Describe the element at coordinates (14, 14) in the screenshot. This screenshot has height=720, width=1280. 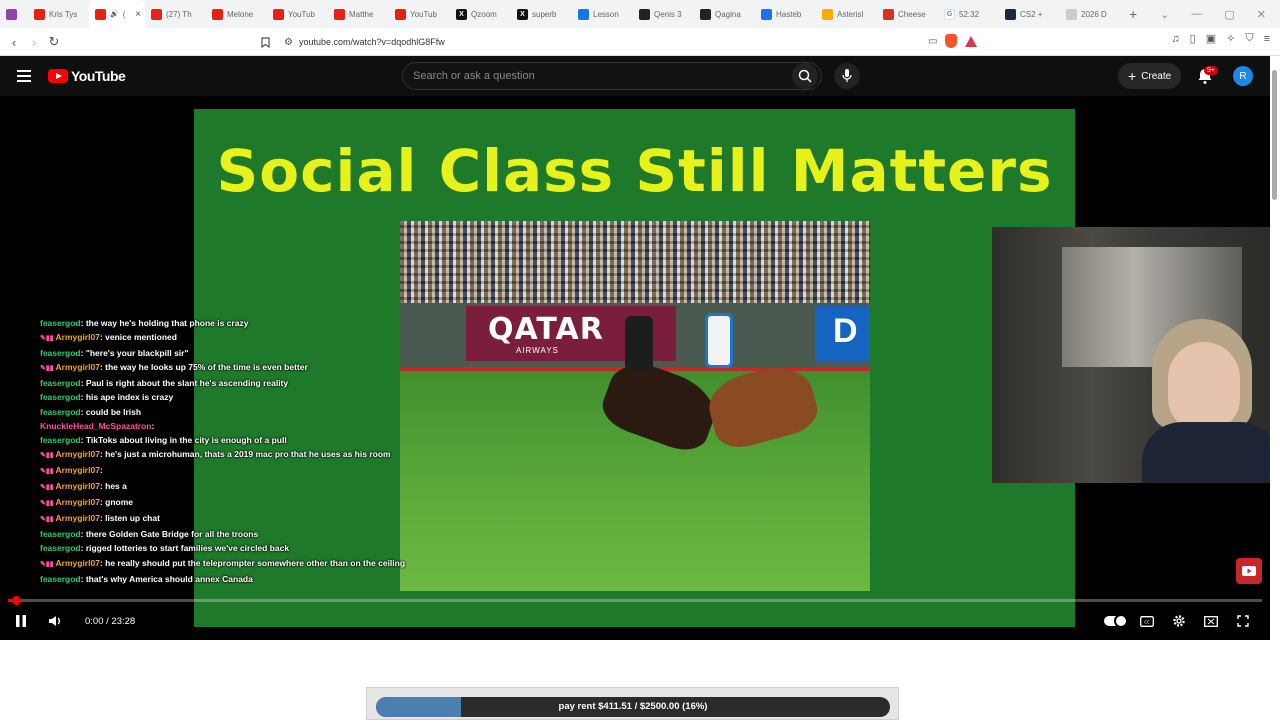
I see `tab-search-icon-tab` at that location.